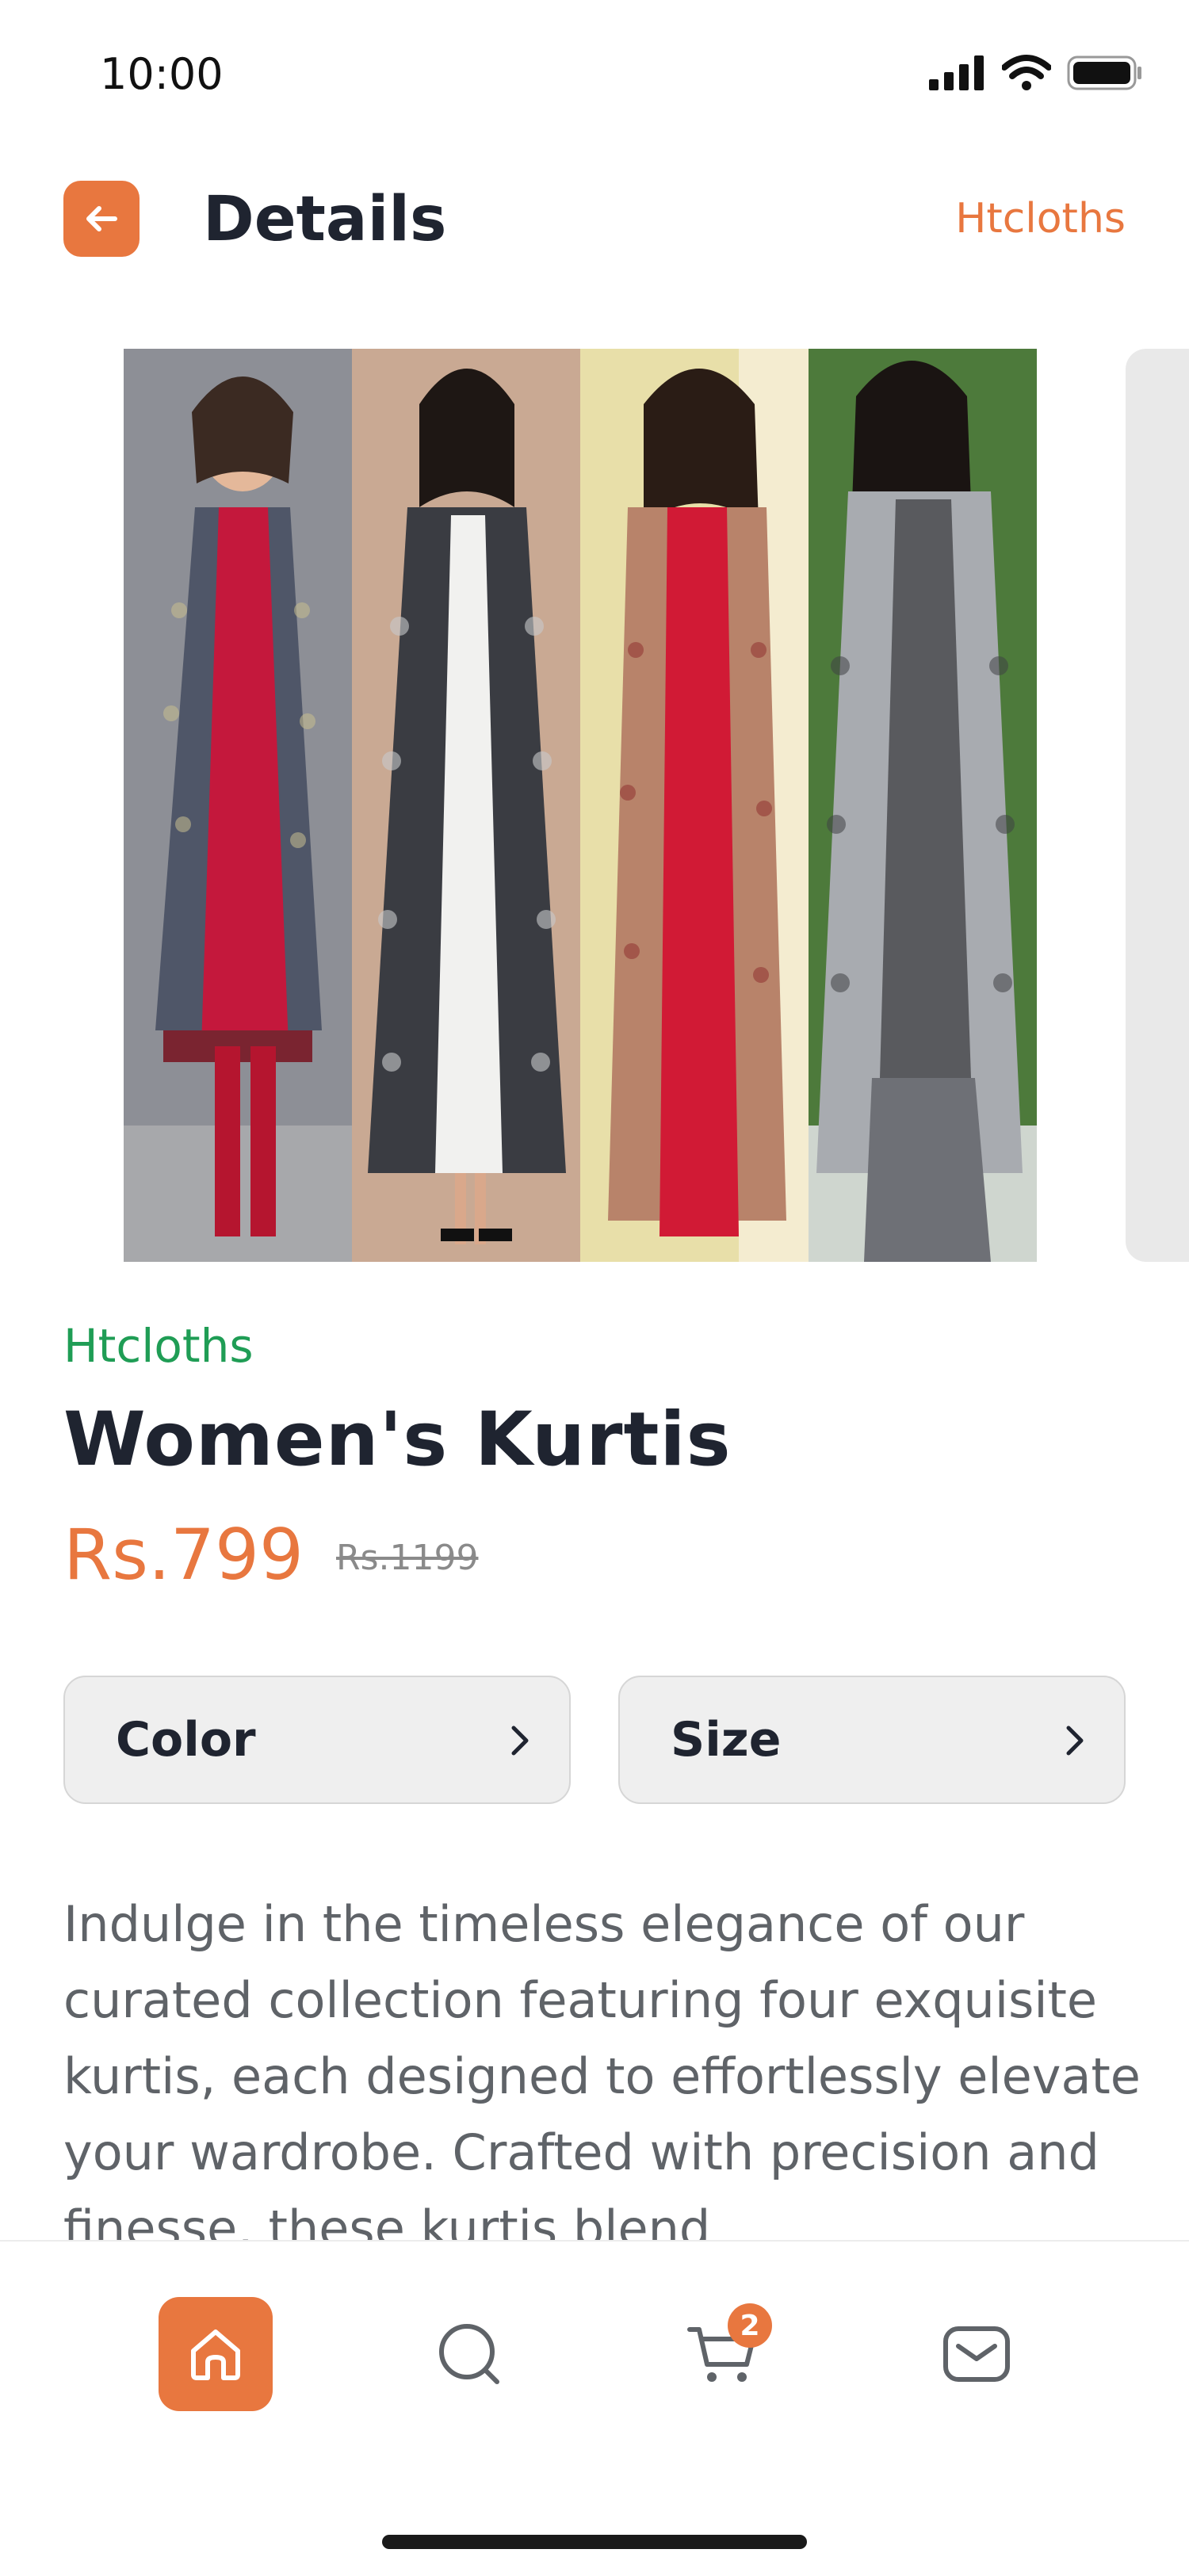 The image size is (1189, 2576). I want to click on search-icon, so click(469, 2354).